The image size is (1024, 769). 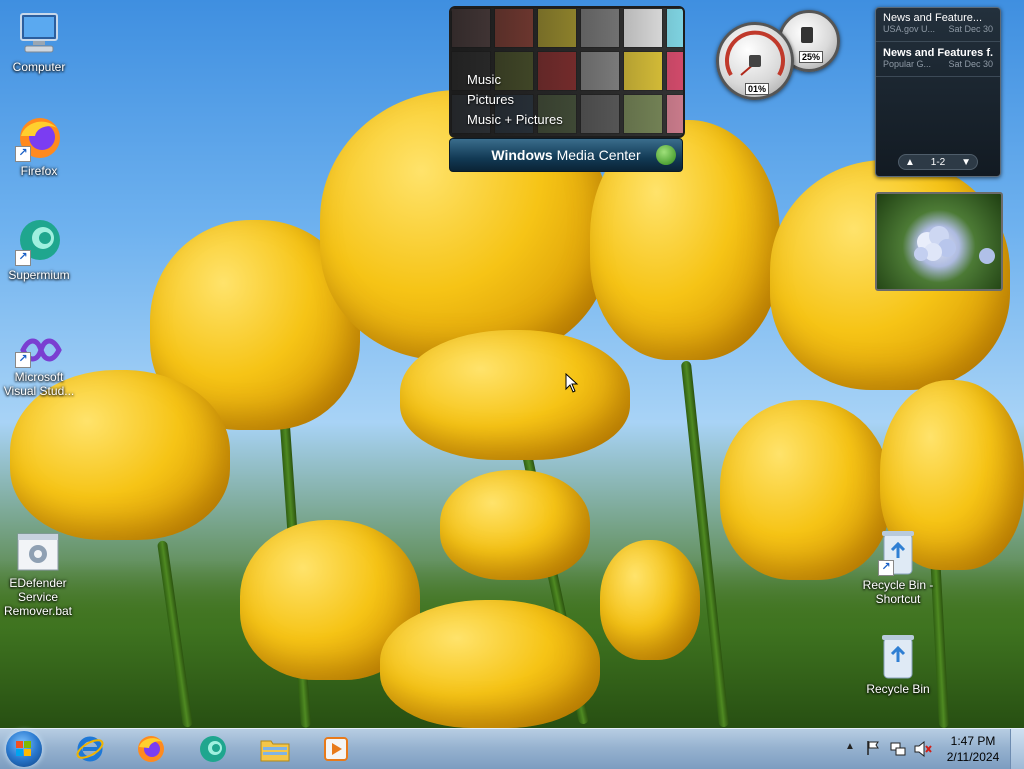 I want to click on hydrangea-photo, so click(x=954, y=245).